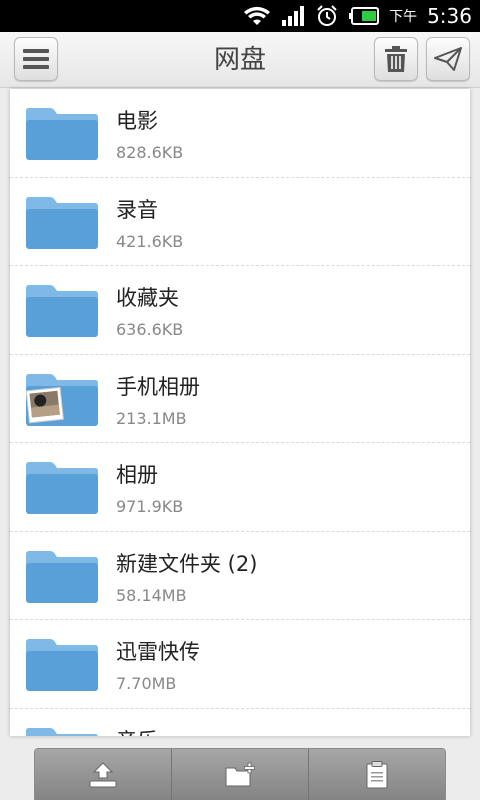  What do you see at coordinates (240, 487) in the screenshot?
I see `file-list-item: 相册 971.9KB` at bounding box center [240, 487].